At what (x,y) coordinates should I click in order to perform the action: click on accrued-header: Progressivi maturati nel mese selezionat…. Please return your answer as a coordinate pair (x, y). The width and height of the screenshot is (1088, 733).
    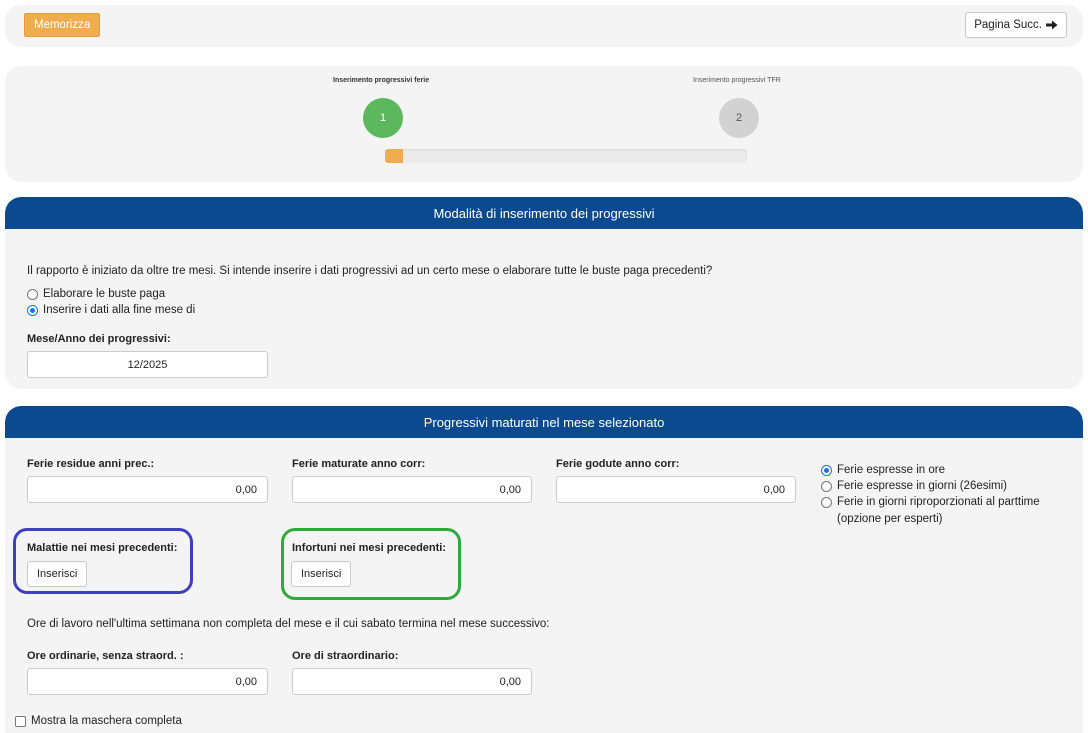
    Looking at the image, I should click on (544, 422).